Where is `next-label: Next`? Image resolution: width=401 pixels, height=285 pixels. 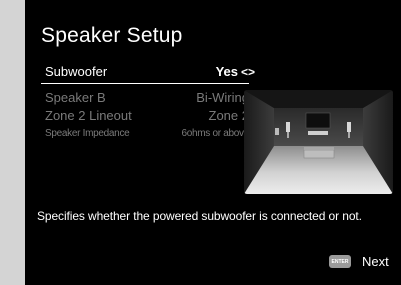 next-label: Next is located at coordinates (375, 261).